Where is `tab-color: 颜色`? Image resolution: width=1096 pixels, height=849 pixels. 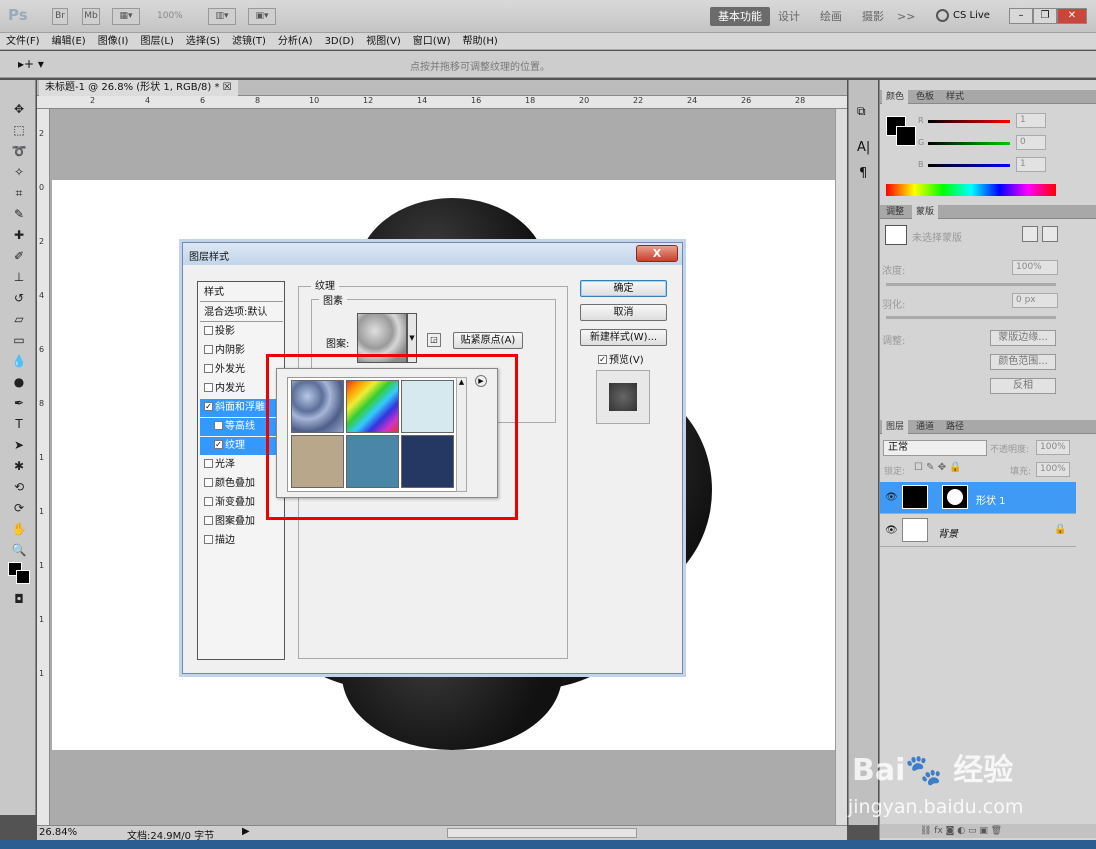
tab-color: 颜色 is located at coordinates (895, 97).